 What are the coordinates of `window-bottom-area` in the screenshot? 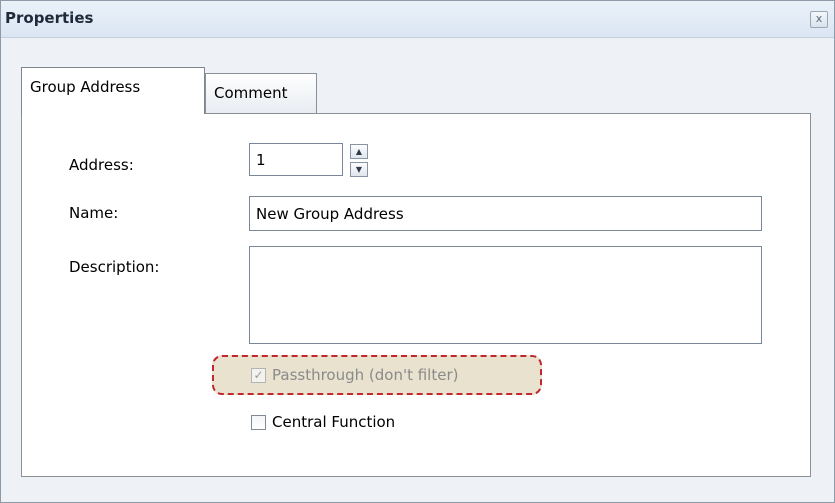 It's located at (417, 489).